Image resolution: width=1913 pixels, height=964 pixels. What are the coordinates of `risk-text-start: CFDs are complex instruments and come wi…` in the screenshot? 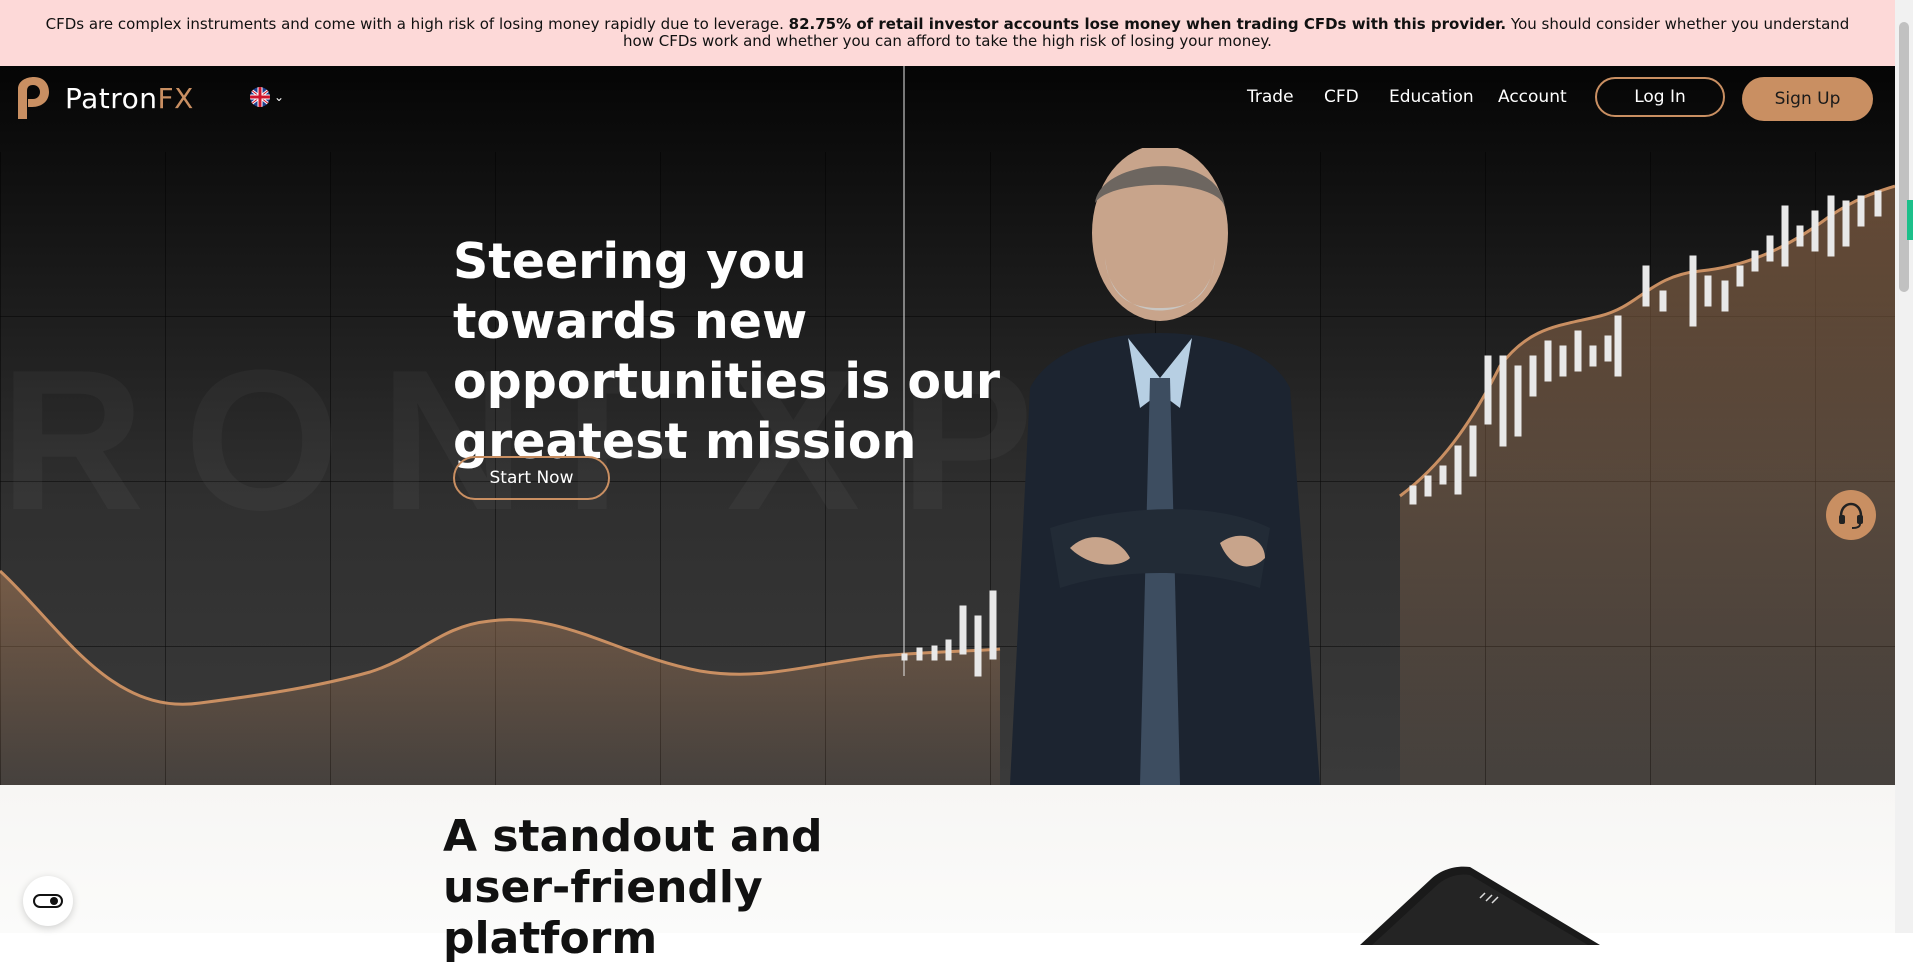 It's located at (417, 24).